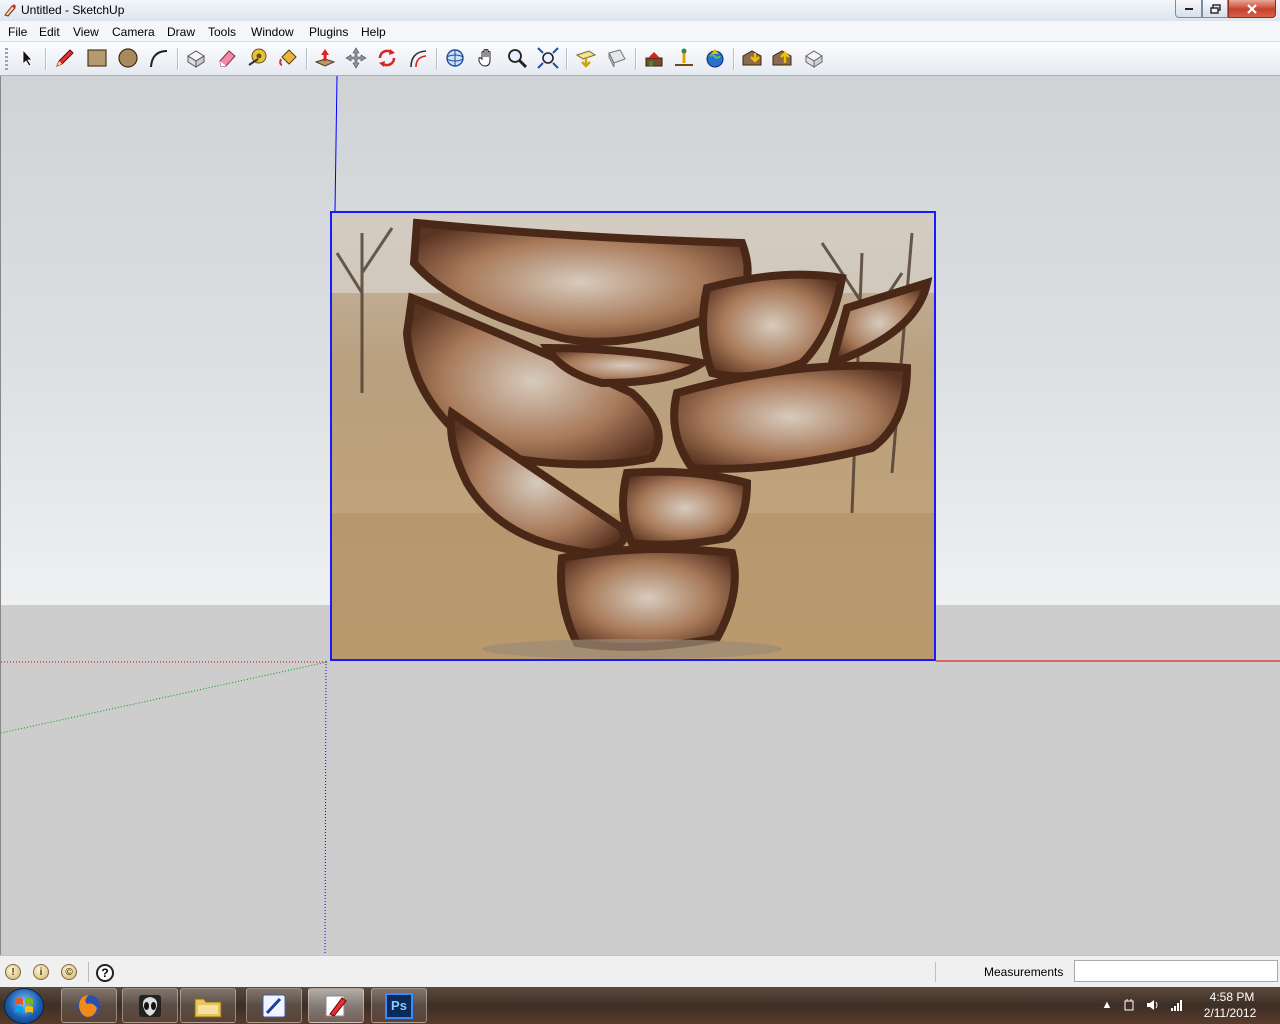  What do you see at coordinates (73, 10) in the screenshot?
I see `window-title: Untitled - SketchUp` at bounding box center [73, 10].